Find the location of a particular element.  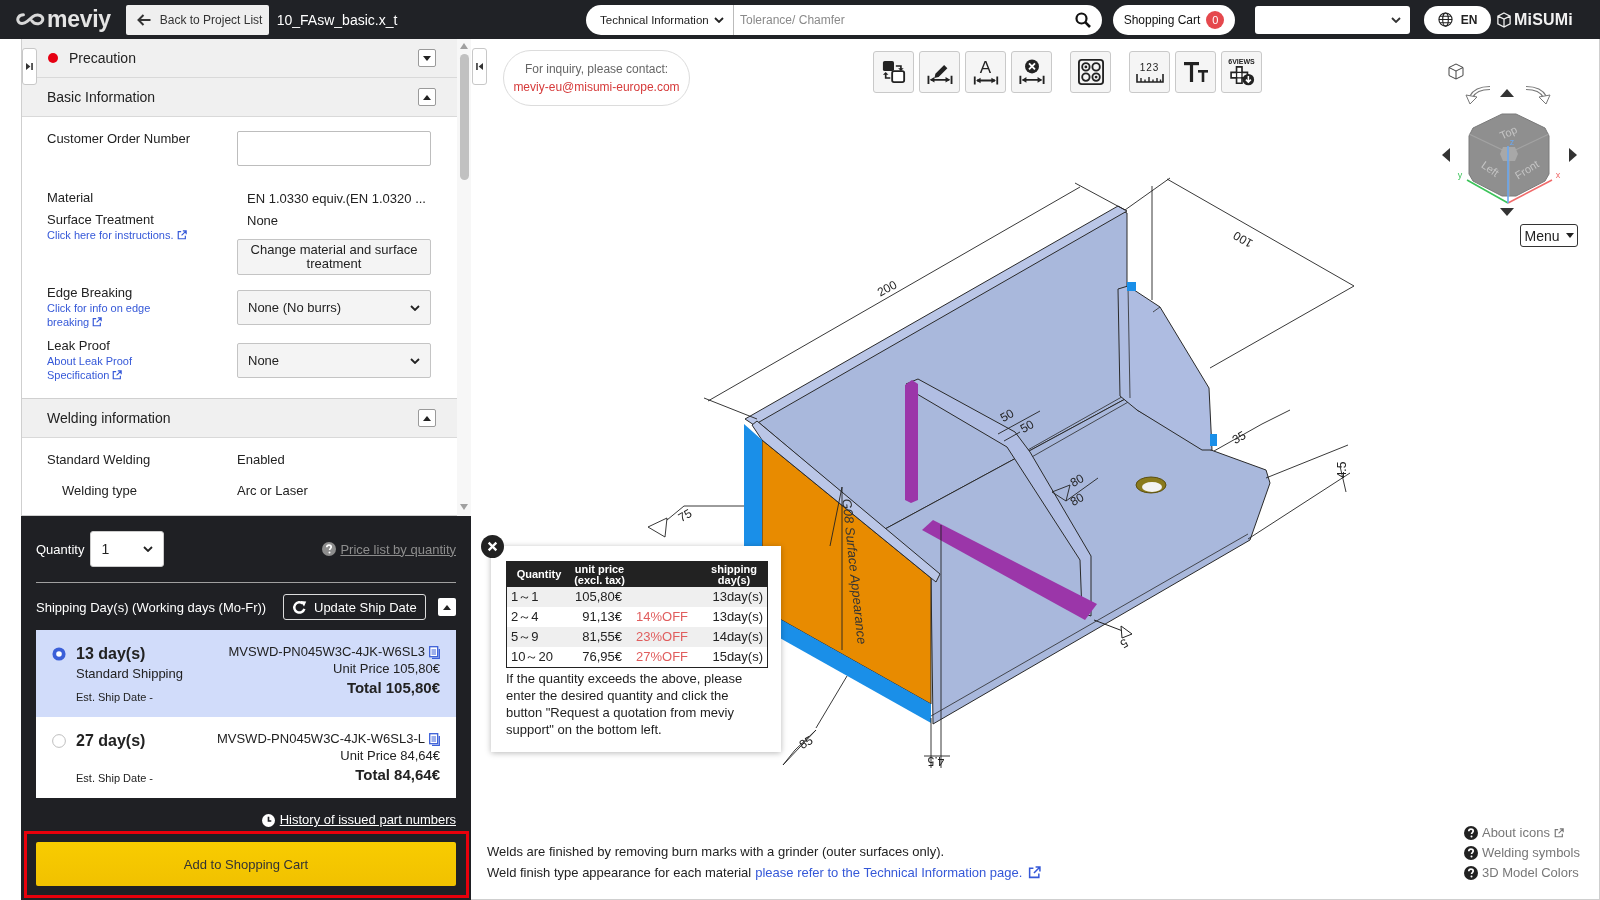

discount-cell: 23%OFF is located at coordinates (664, 637).